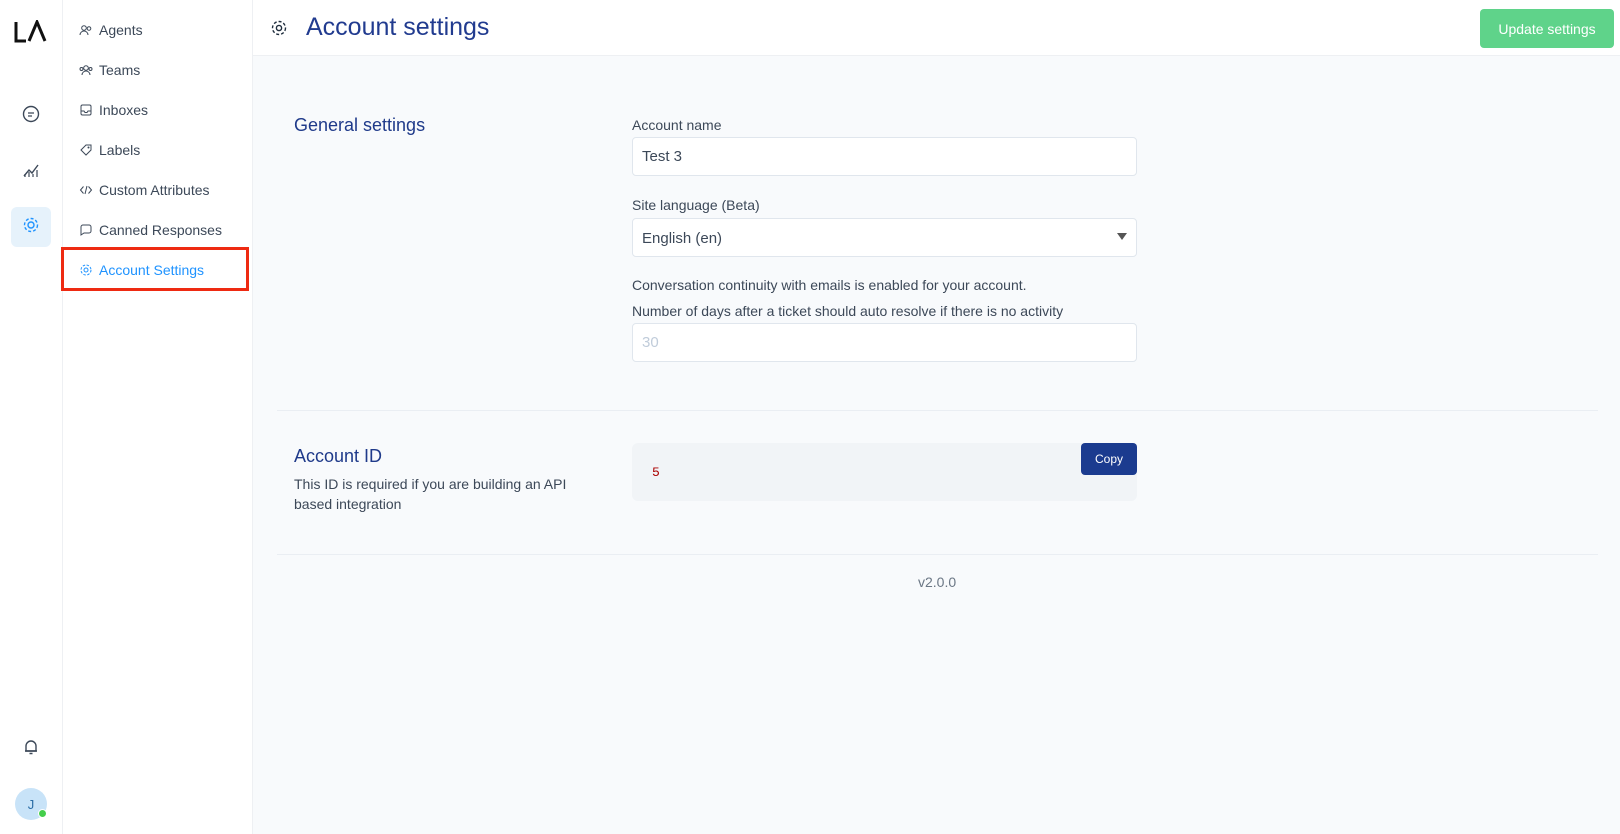  I want to click on sidebar-item-labels: Labels, so click(109, 150).